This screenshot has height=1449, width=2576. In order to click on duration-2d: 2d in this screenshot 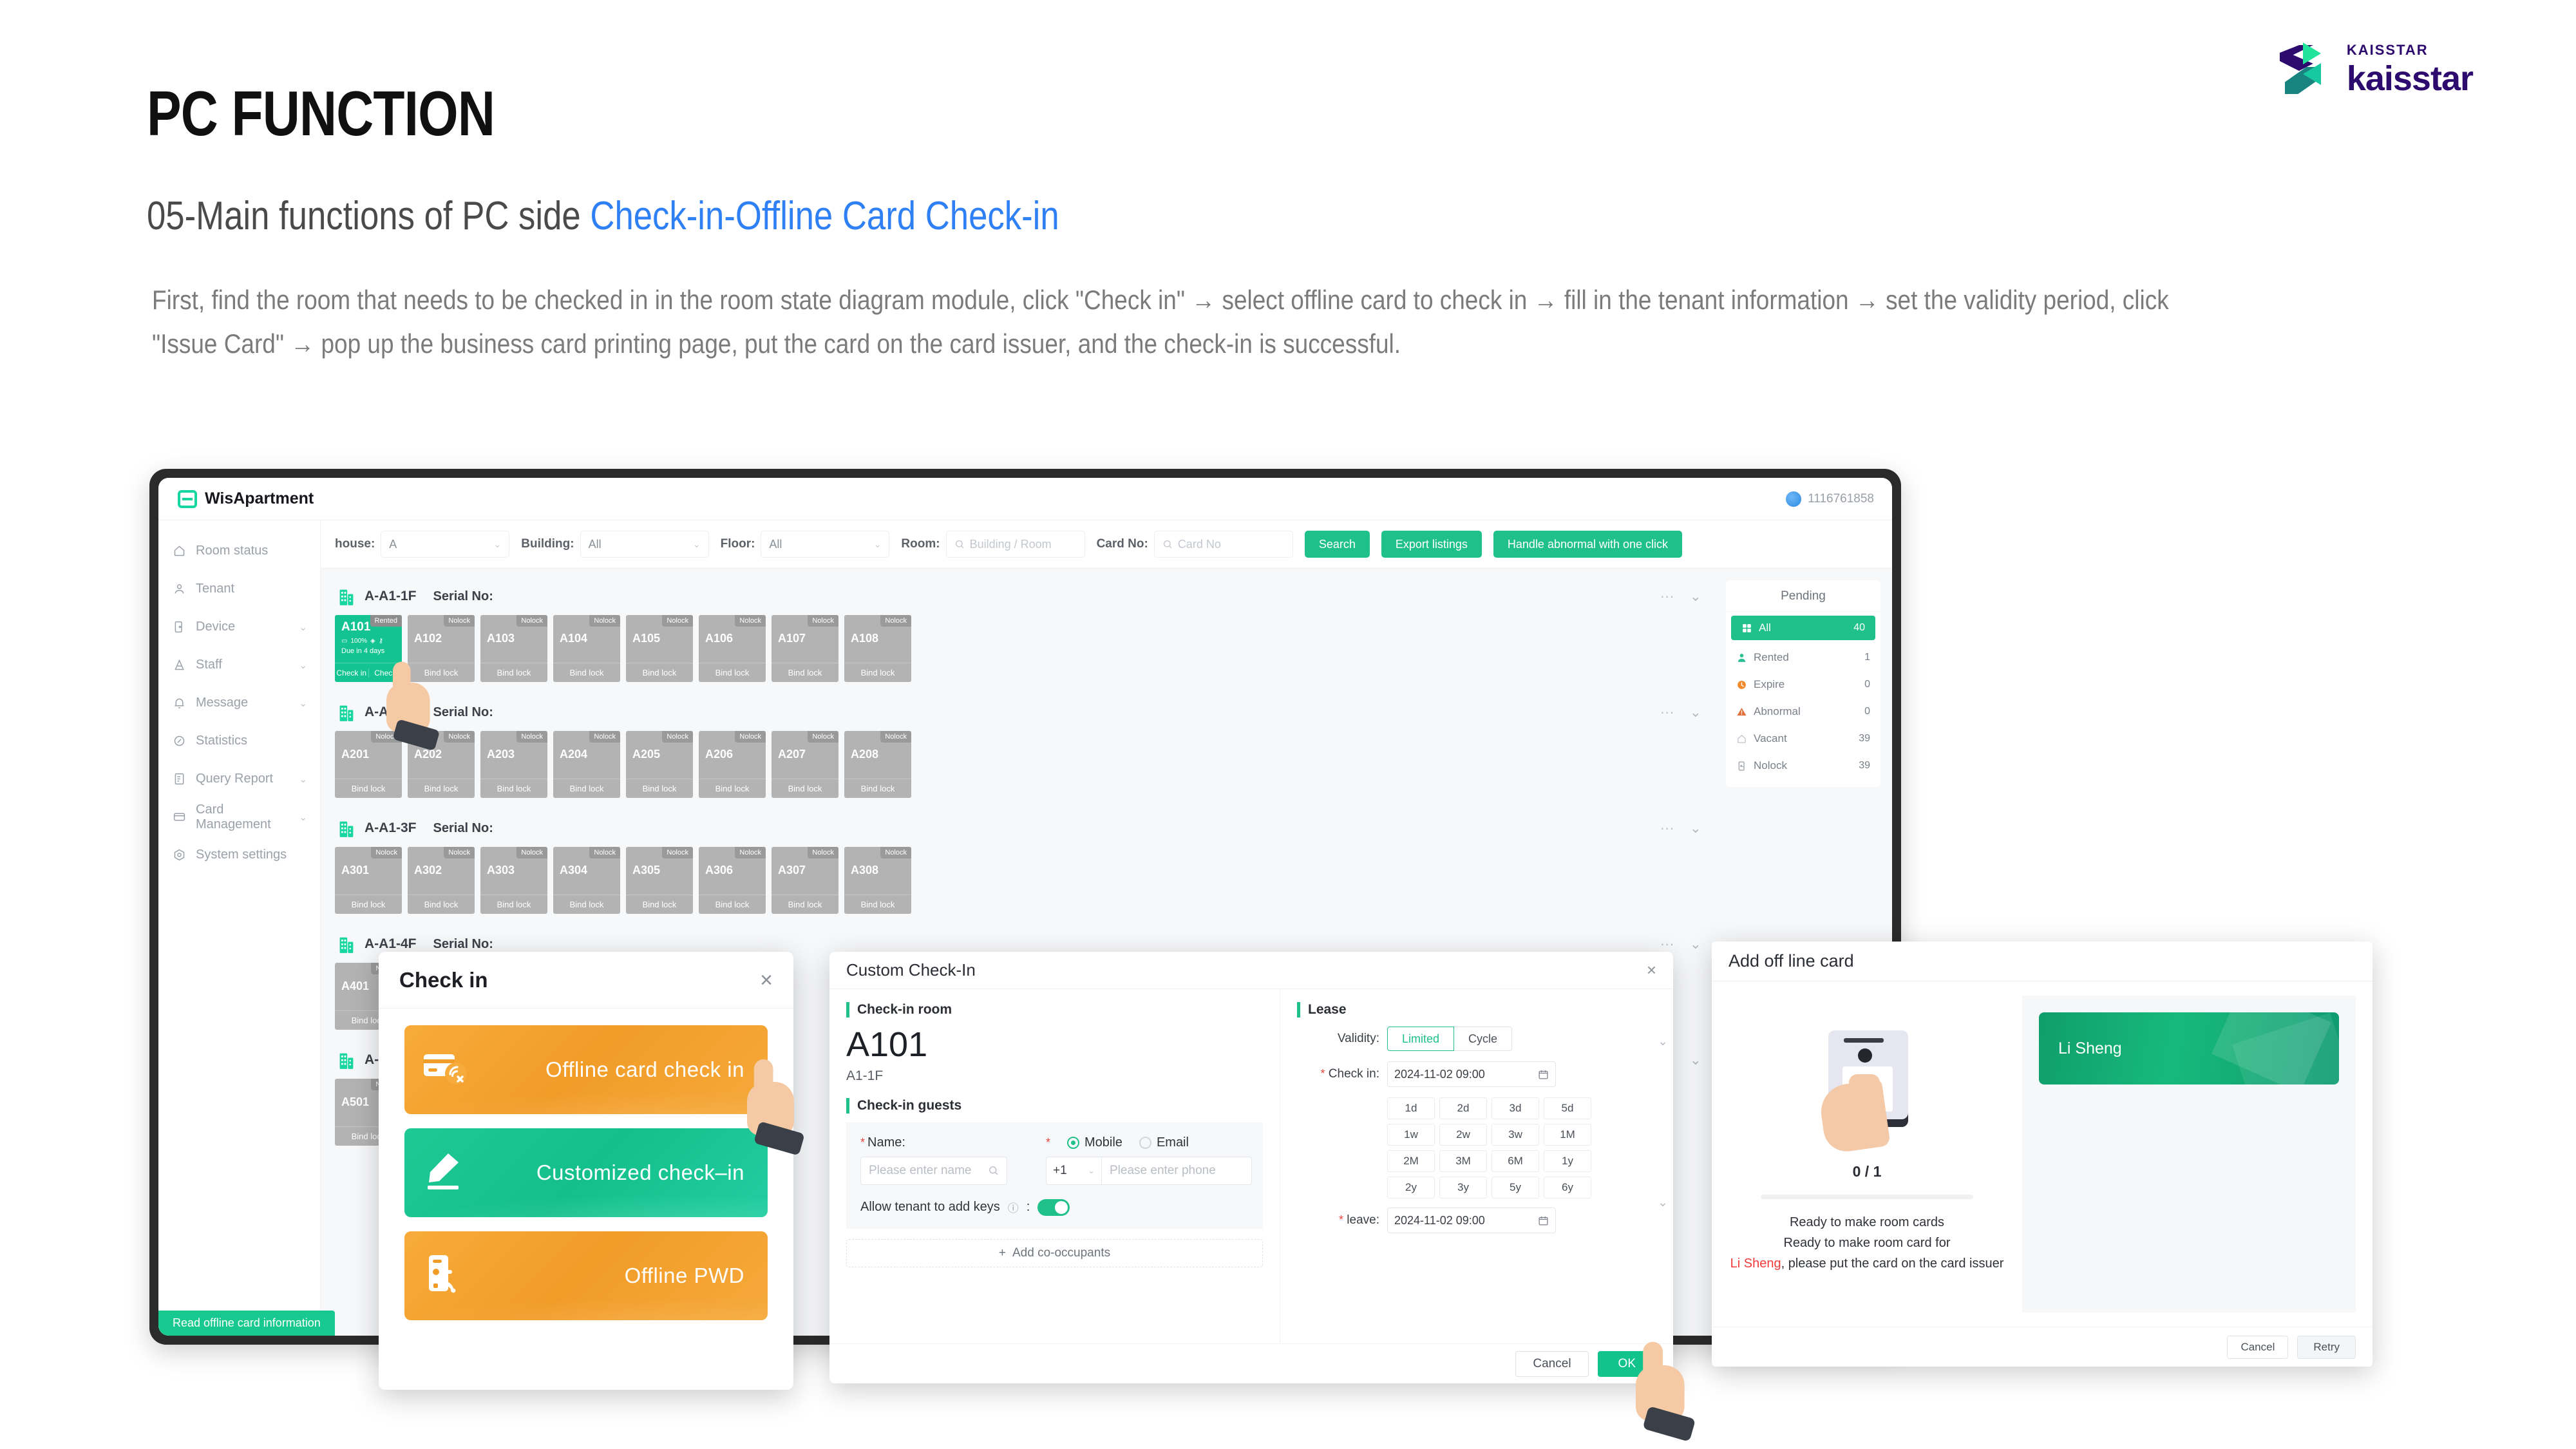, I will do `click(1463, 1108)`.